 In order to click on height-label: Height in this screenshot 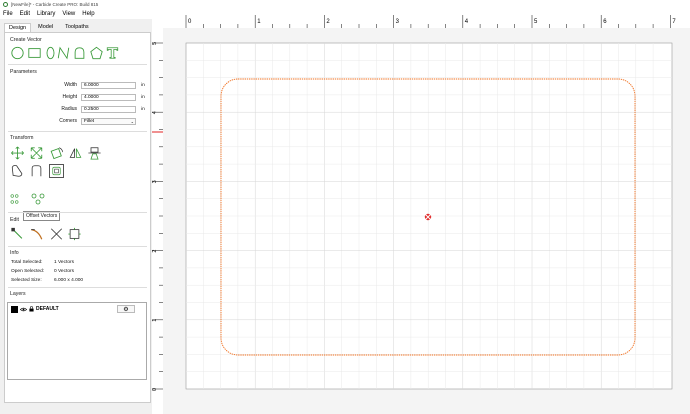, I will do `click(69, 97)`.